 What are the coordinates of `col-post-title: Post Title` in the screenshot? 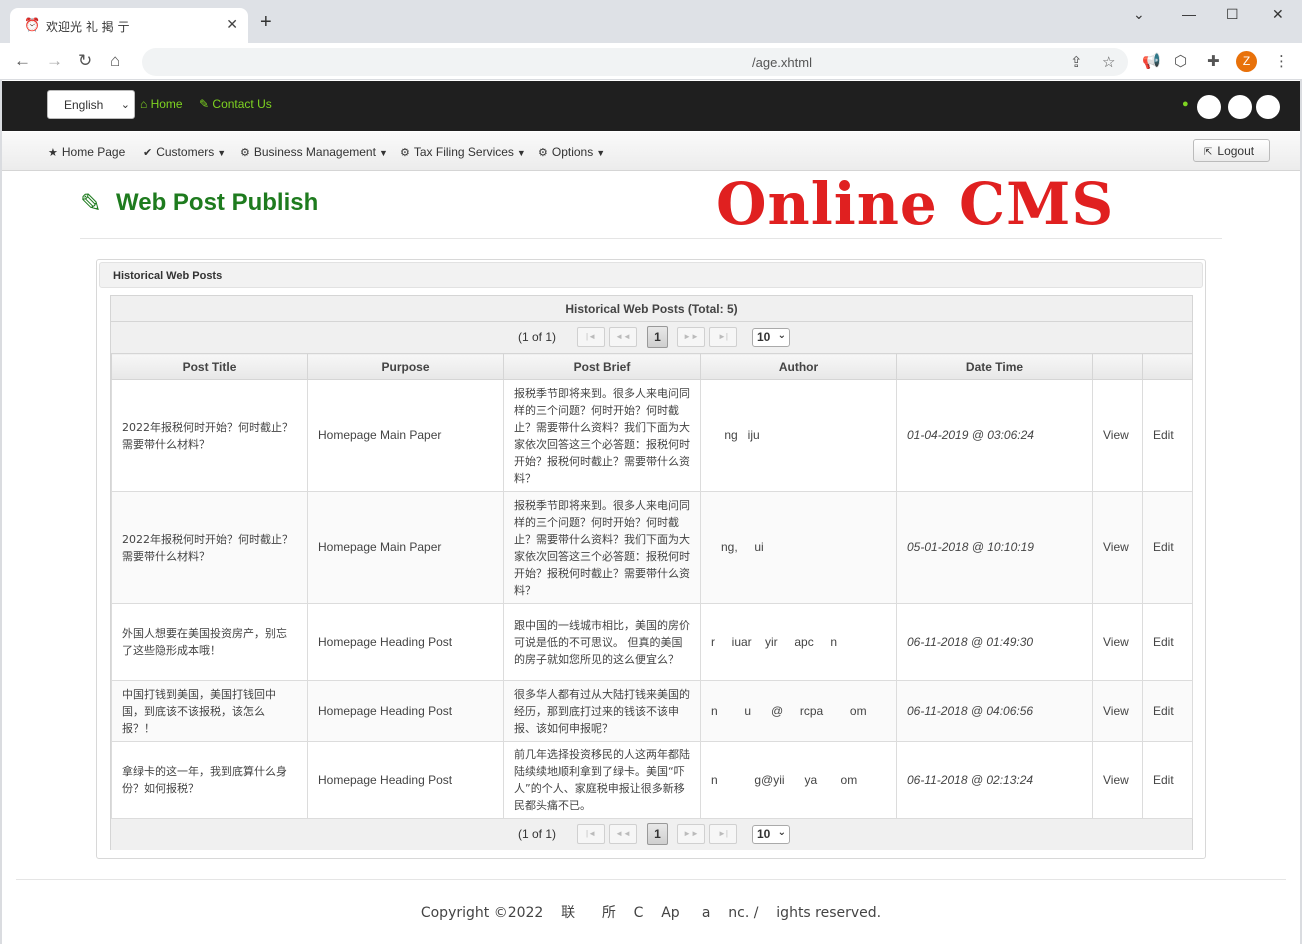 It's located at (209, 366).